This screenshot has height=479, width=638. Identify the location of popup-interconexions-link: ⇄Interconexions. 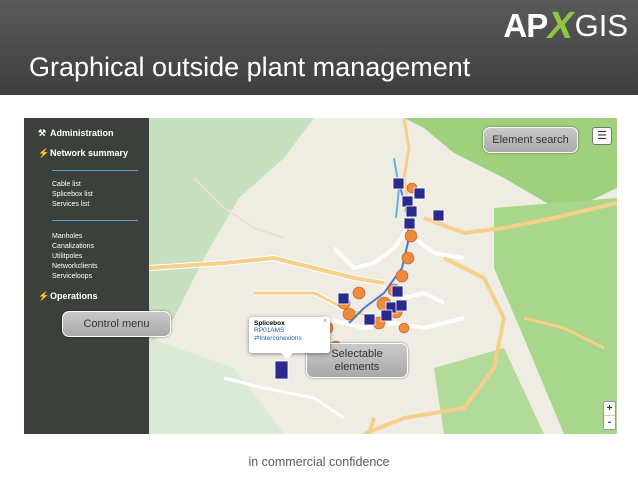
(289, 338).